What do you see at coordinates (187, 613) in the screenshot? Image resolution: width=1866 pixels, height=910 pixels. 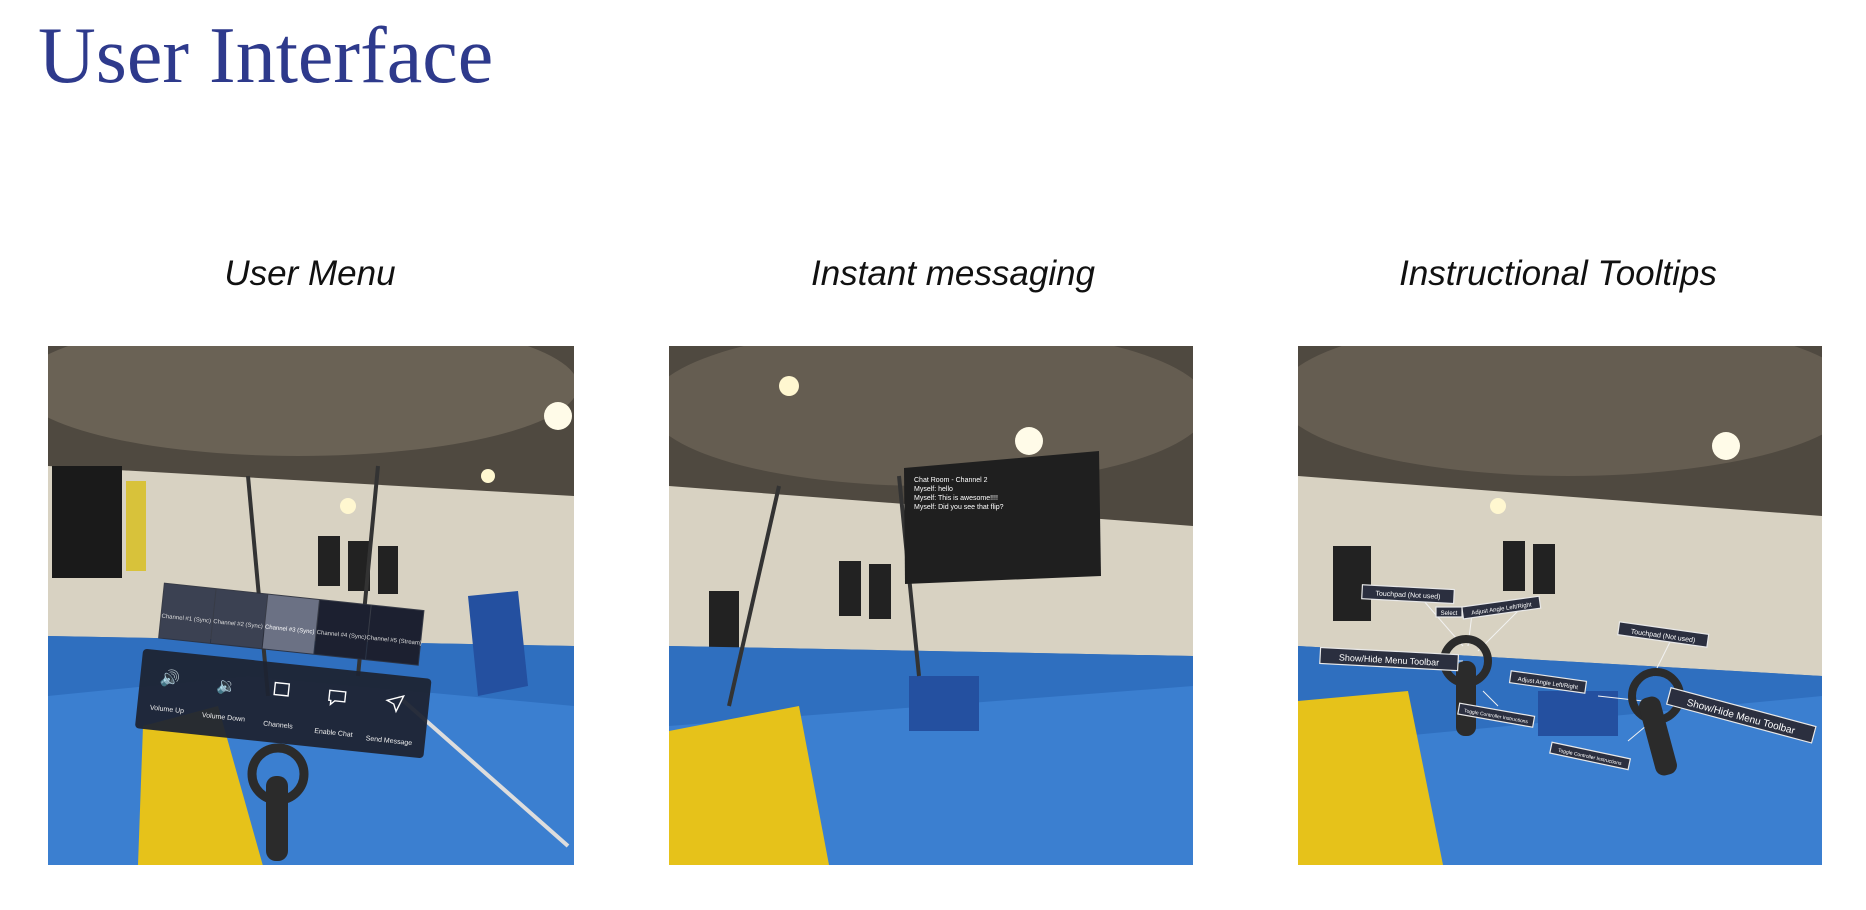 I see `channel-tile: Channel #1 (Sync)` at bounding box center [187, 613].